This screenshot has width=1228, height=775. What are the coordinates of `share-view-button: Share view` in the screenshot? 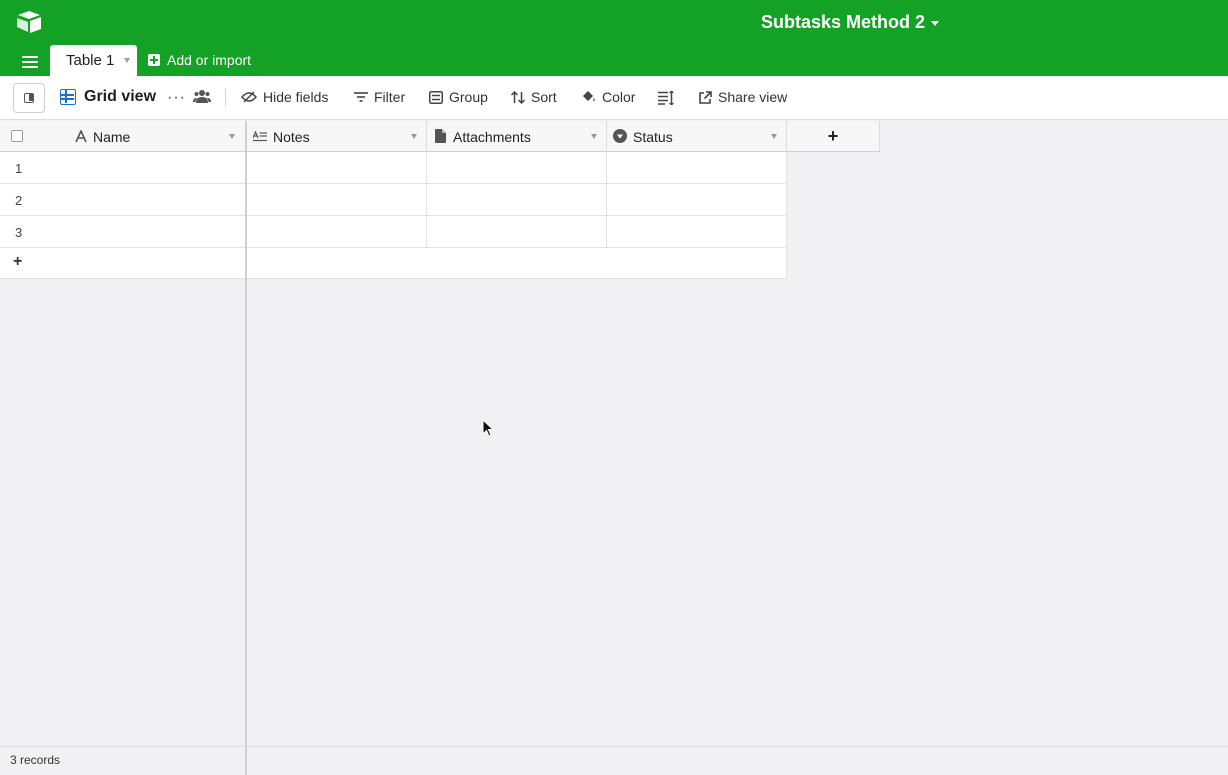 It's located at (743, 97).